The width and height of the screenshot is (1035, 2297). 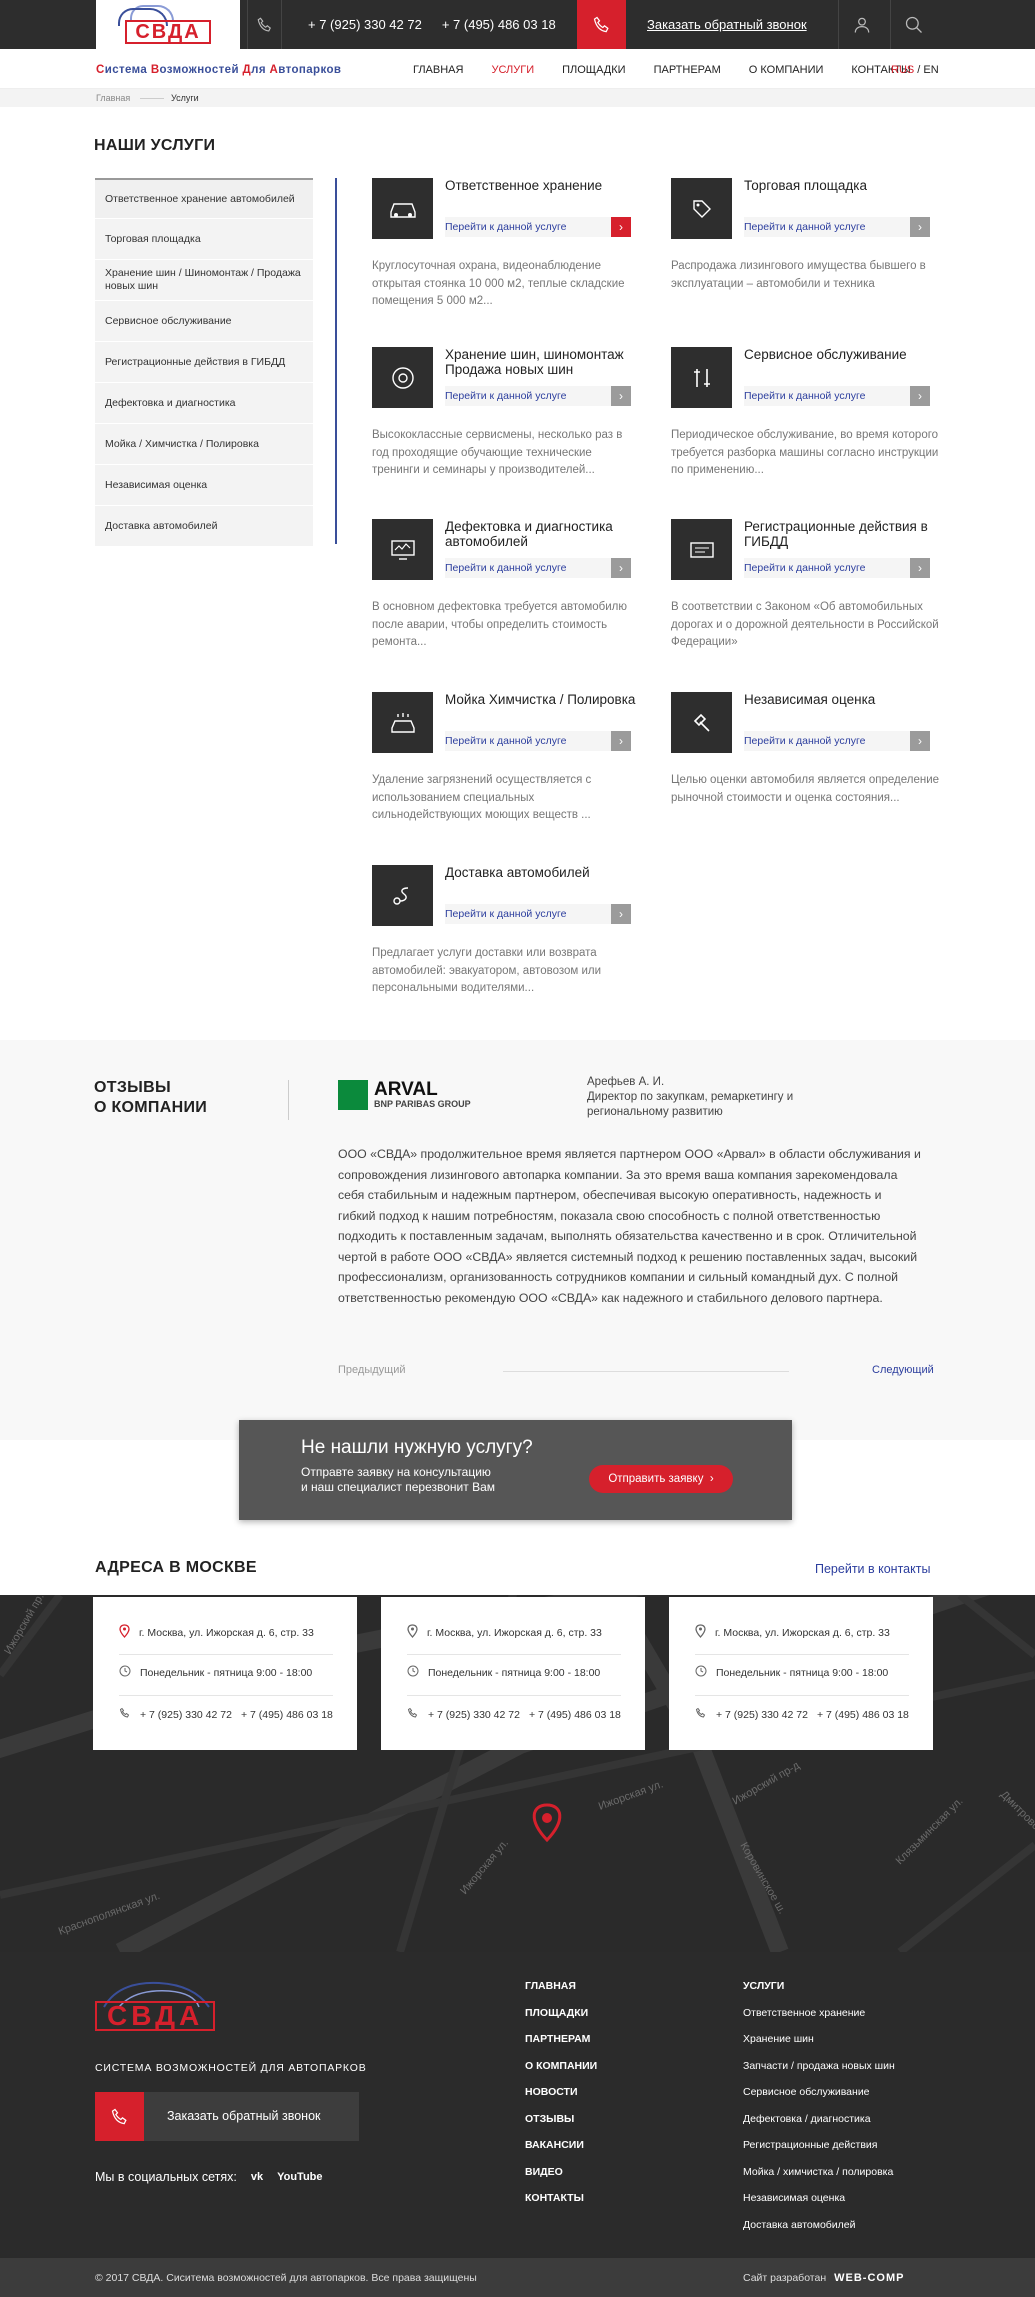 I want to click on sidebar-item-registration: Регистрационные действия в ГИБДД, so click(x=204, y=362).